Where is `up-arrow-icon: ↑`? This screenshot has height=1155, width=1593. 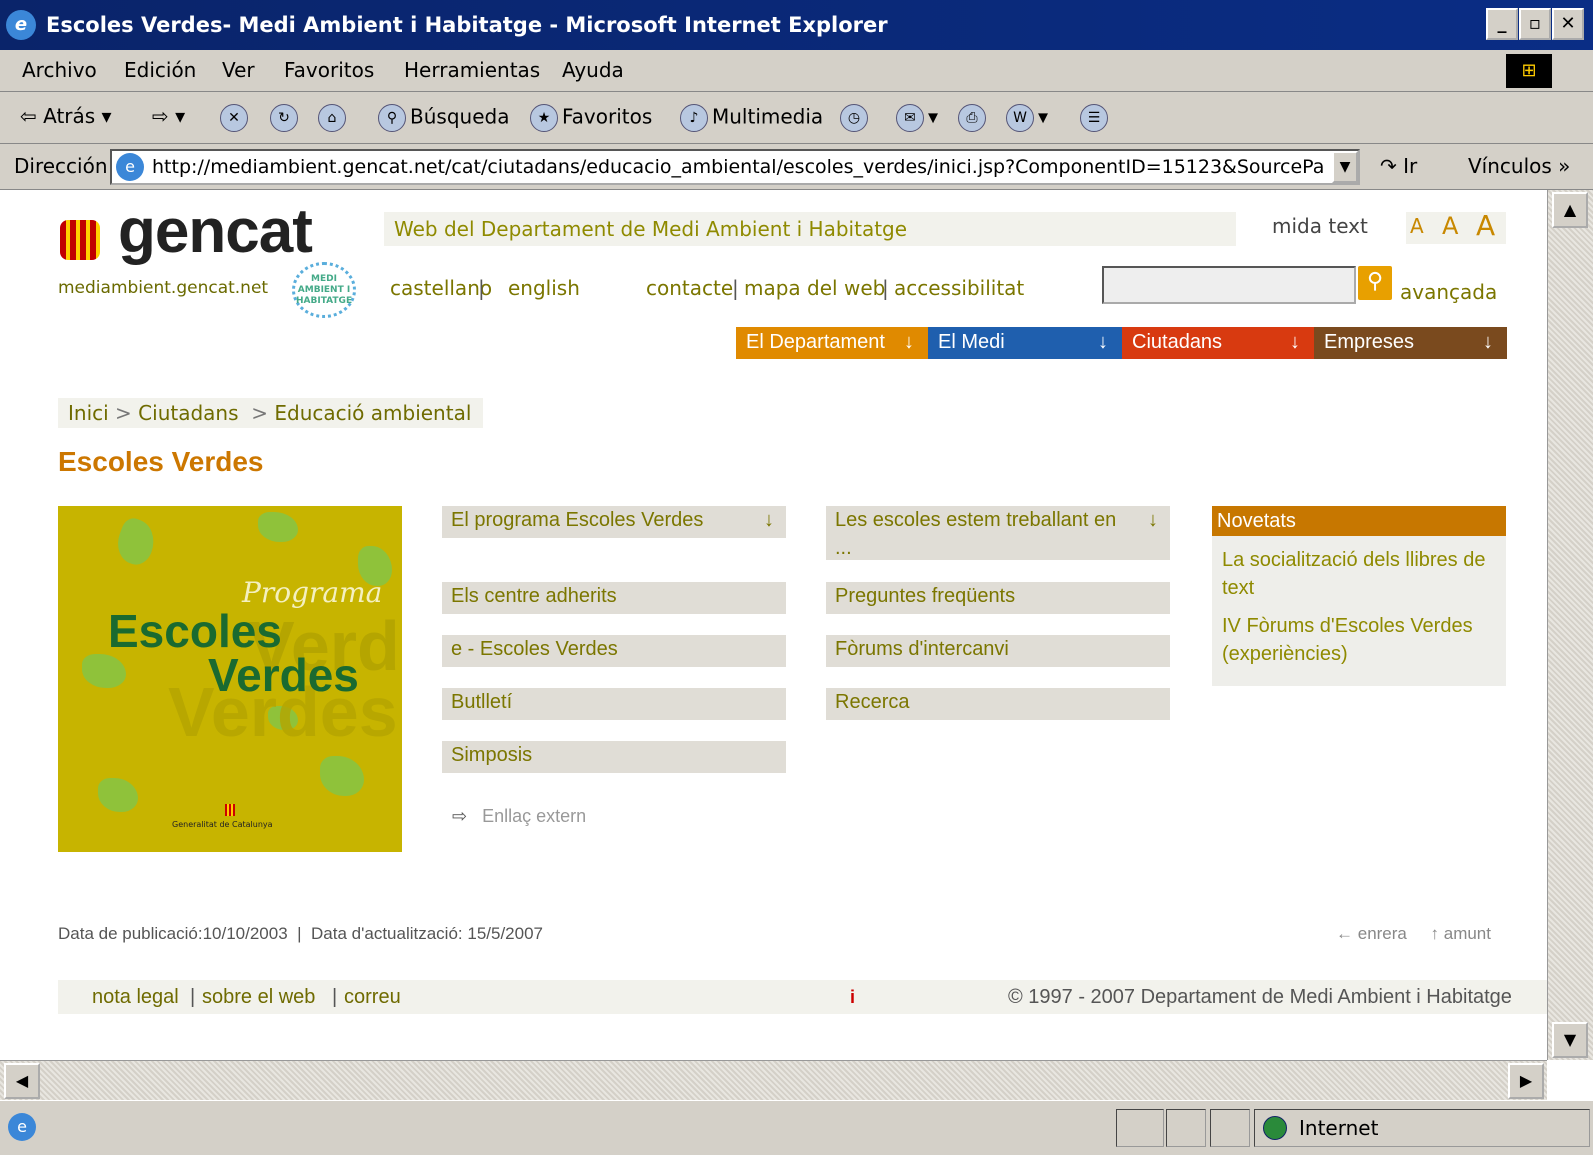 up-arrow-icon: ↑ is located at coordinates (1435, 933).